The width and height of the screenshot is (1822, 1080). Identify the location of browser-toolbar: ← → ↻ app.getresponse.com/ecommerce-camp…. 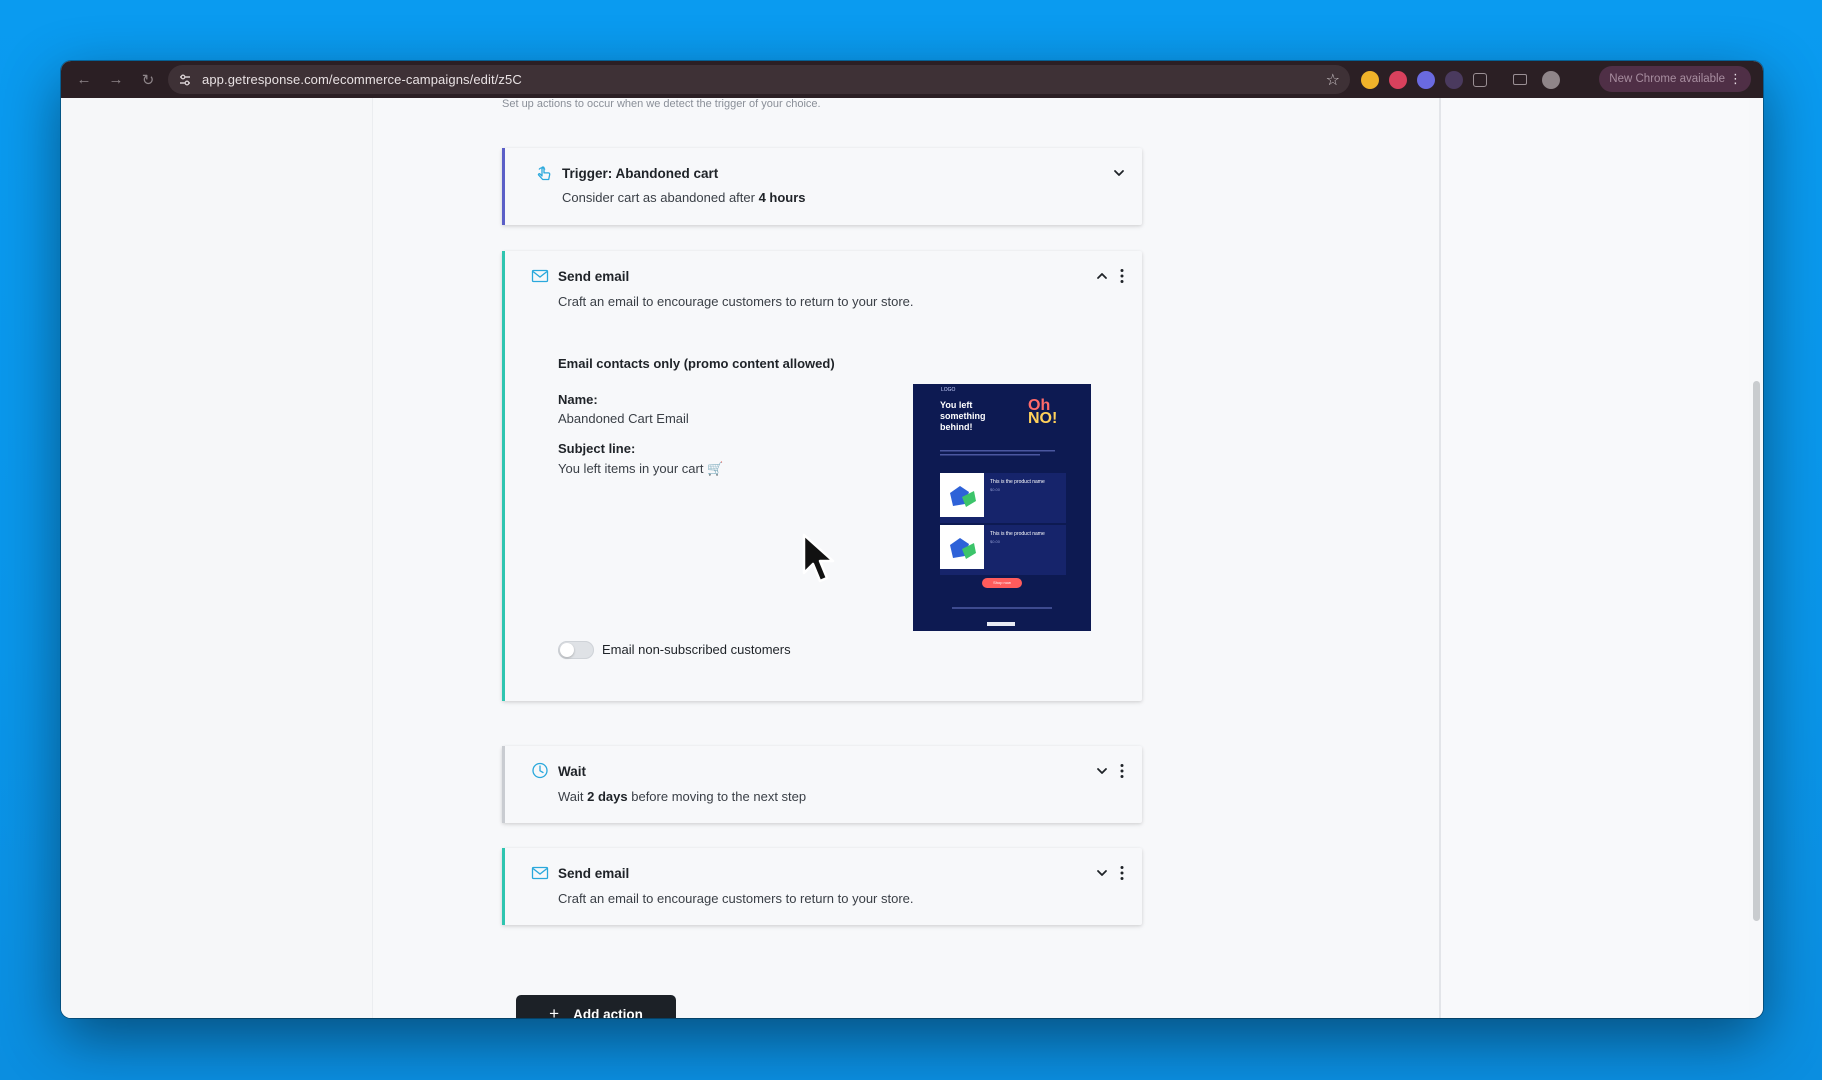
(912, 79).